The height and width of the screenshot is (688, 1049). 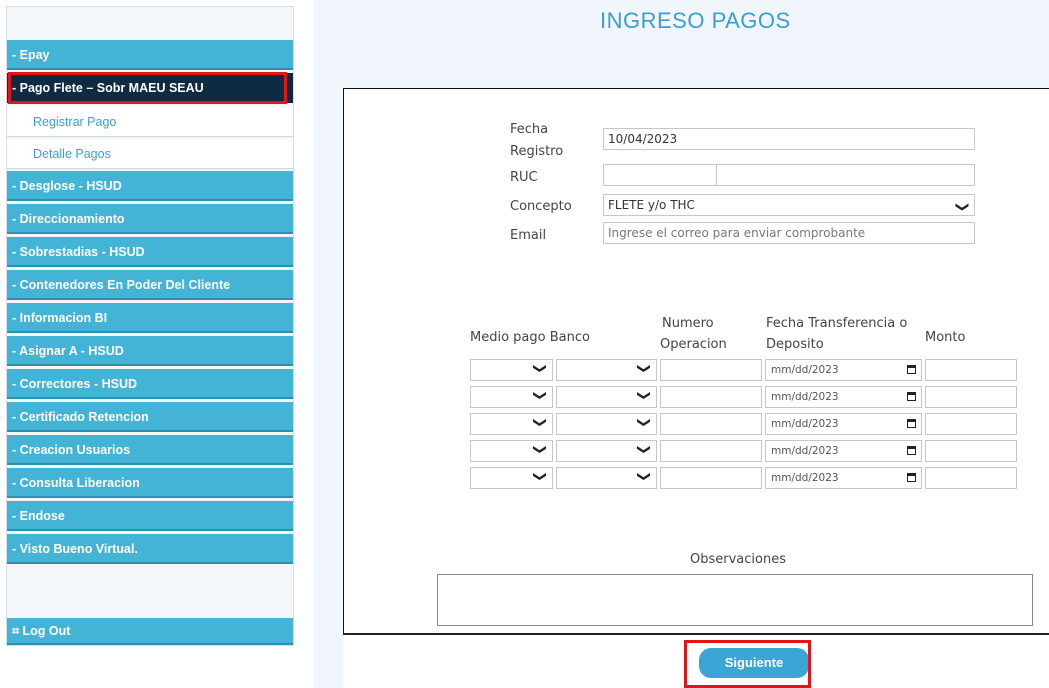 What do you see at coordinates (837, 323) in the screenshot?
I see `header-fecha-1: Fecha Transferencia o` at bounding box center [837, 323].